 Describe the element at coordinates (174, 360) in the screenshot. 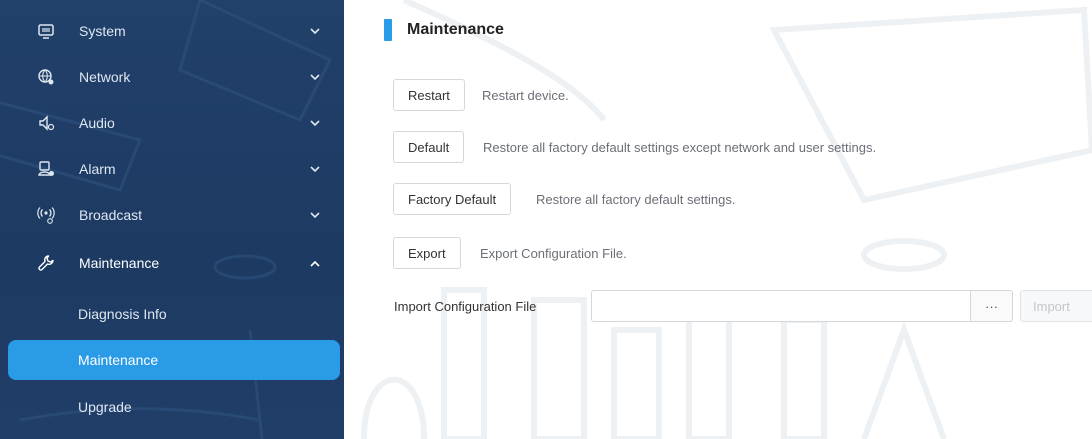

I see `sidebar-subitem-maintenance: Maintenance` at that location.